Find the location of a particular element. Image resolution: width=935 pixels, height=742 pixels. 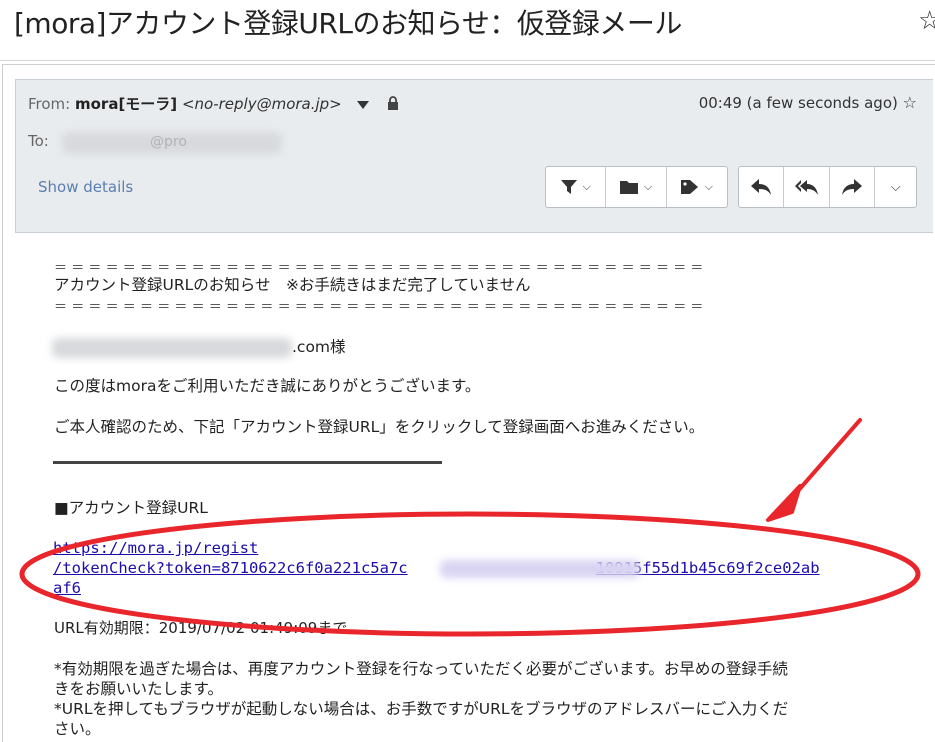

filter-icon is located at coordinates (568, 187).